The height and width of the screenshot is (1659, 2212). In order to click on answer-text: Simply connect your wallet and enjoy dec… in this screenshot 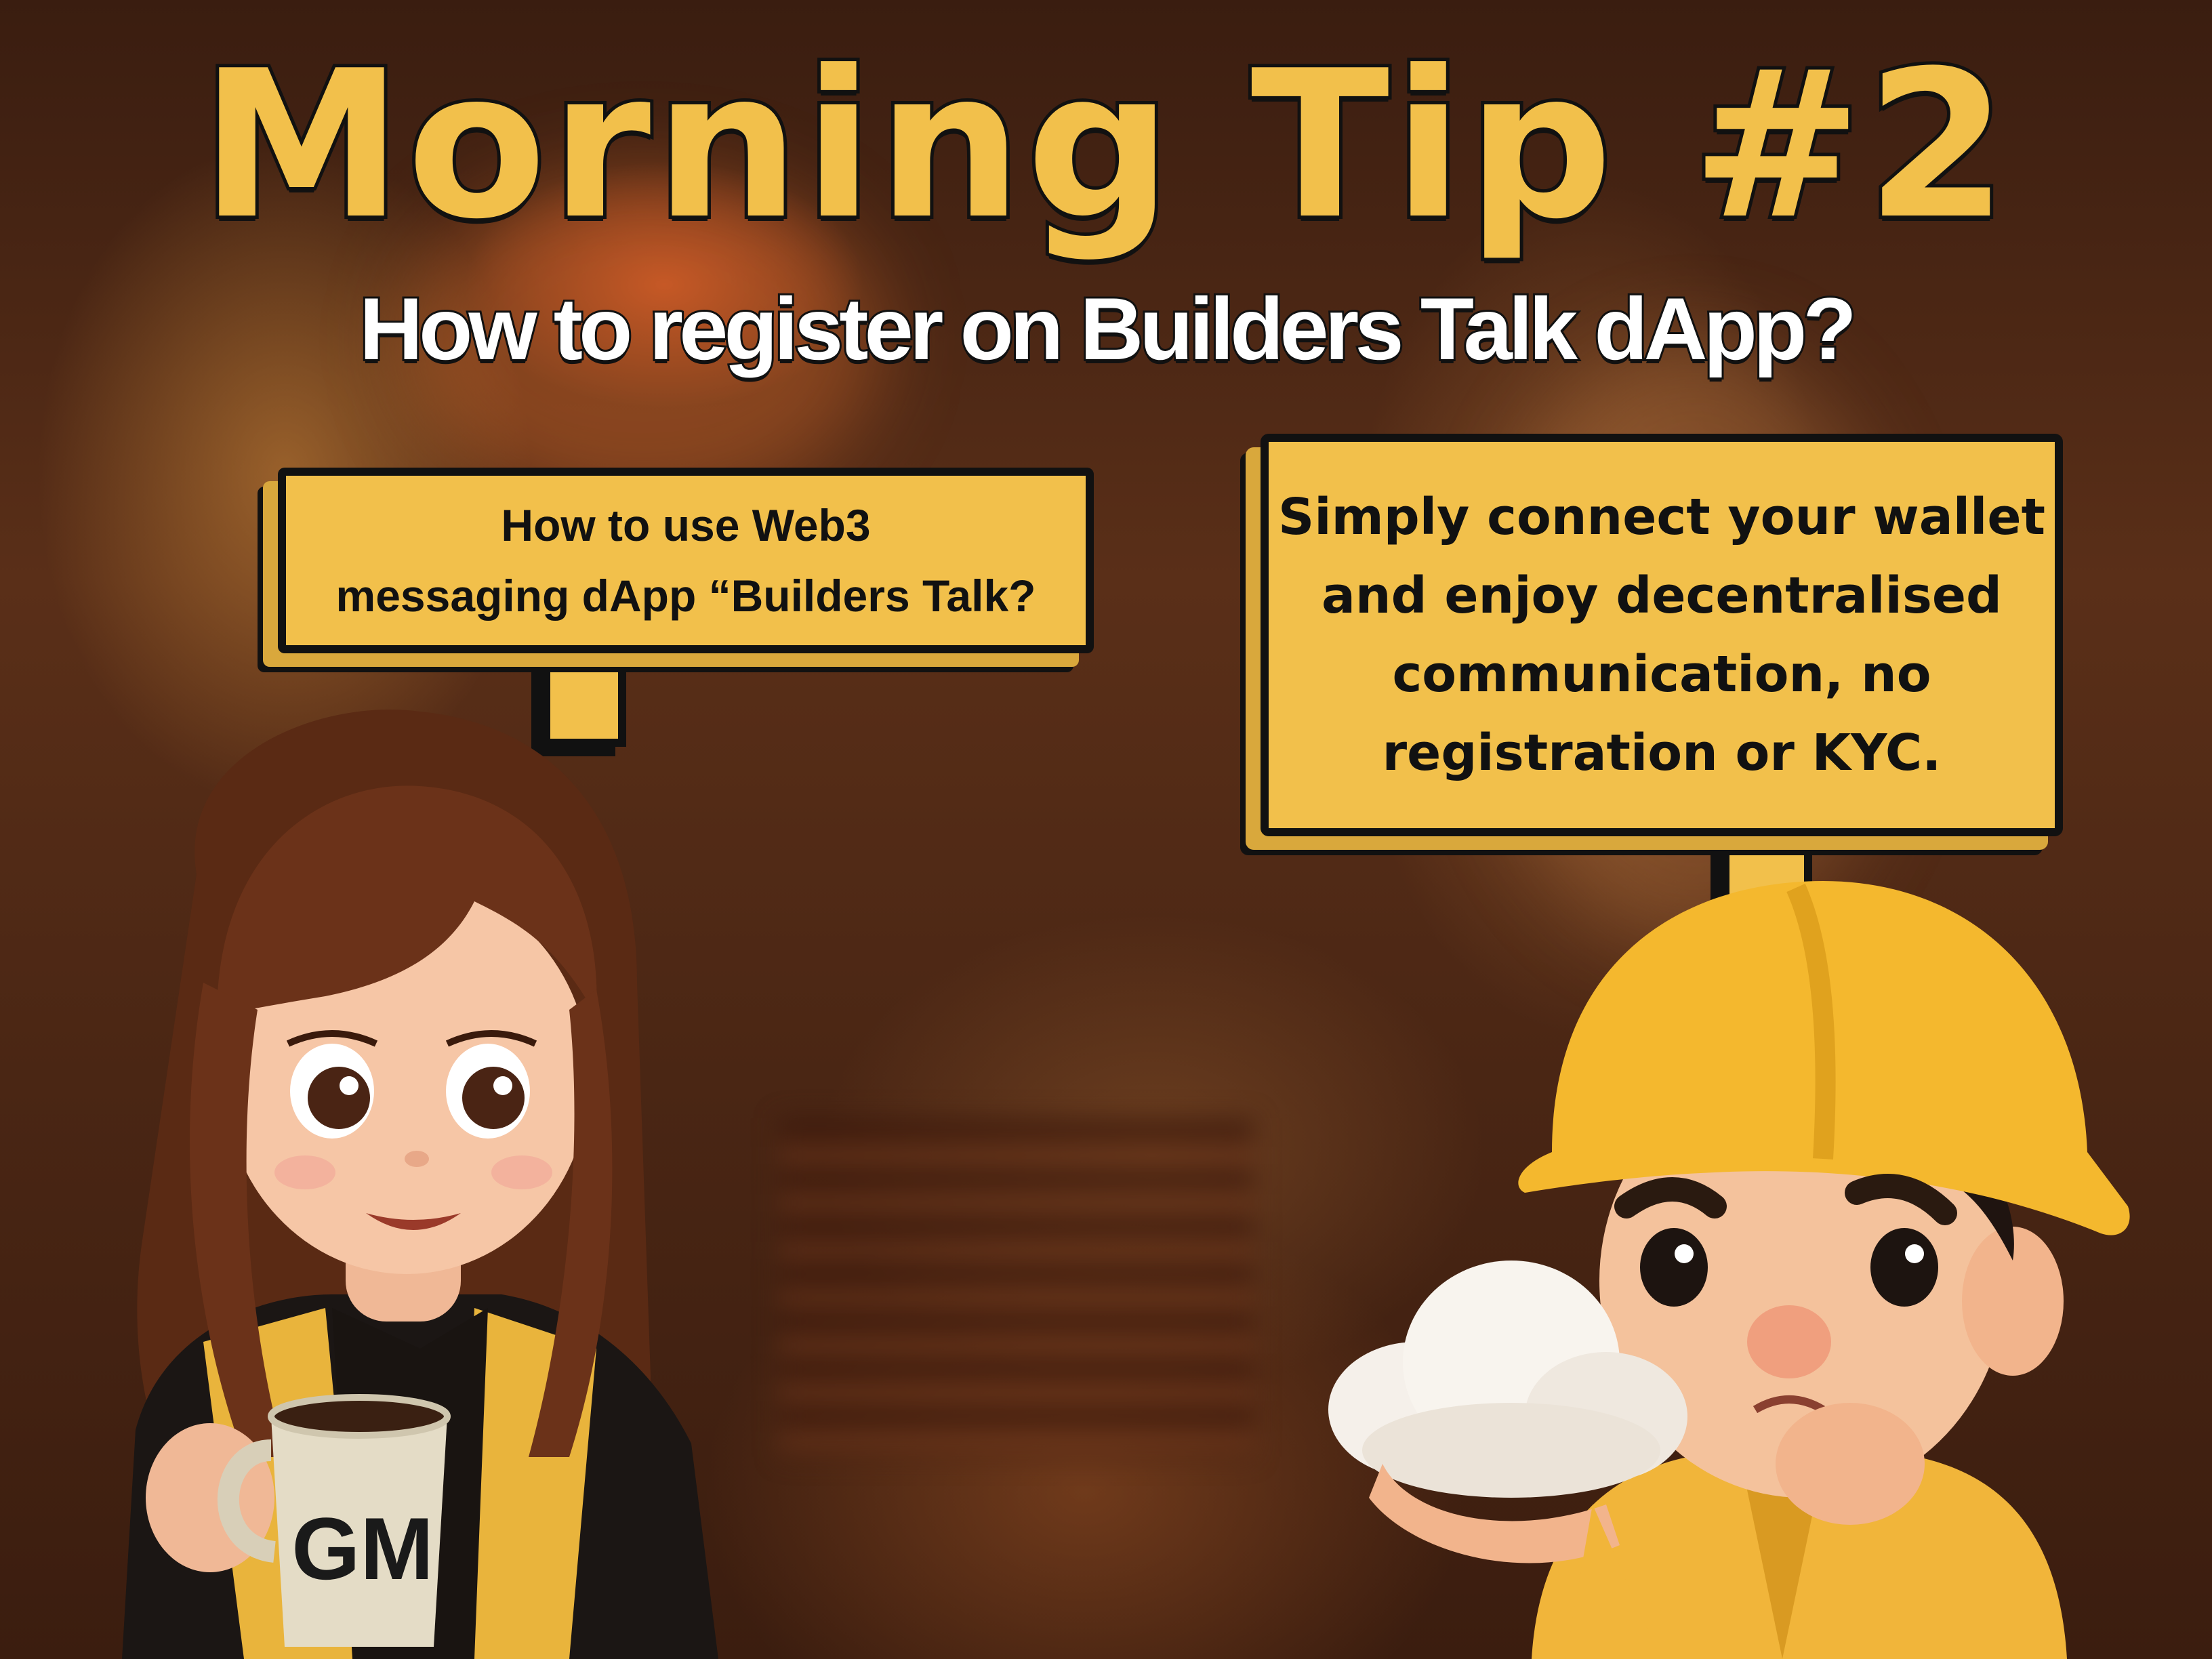, I will do `click(1662, 635)`.